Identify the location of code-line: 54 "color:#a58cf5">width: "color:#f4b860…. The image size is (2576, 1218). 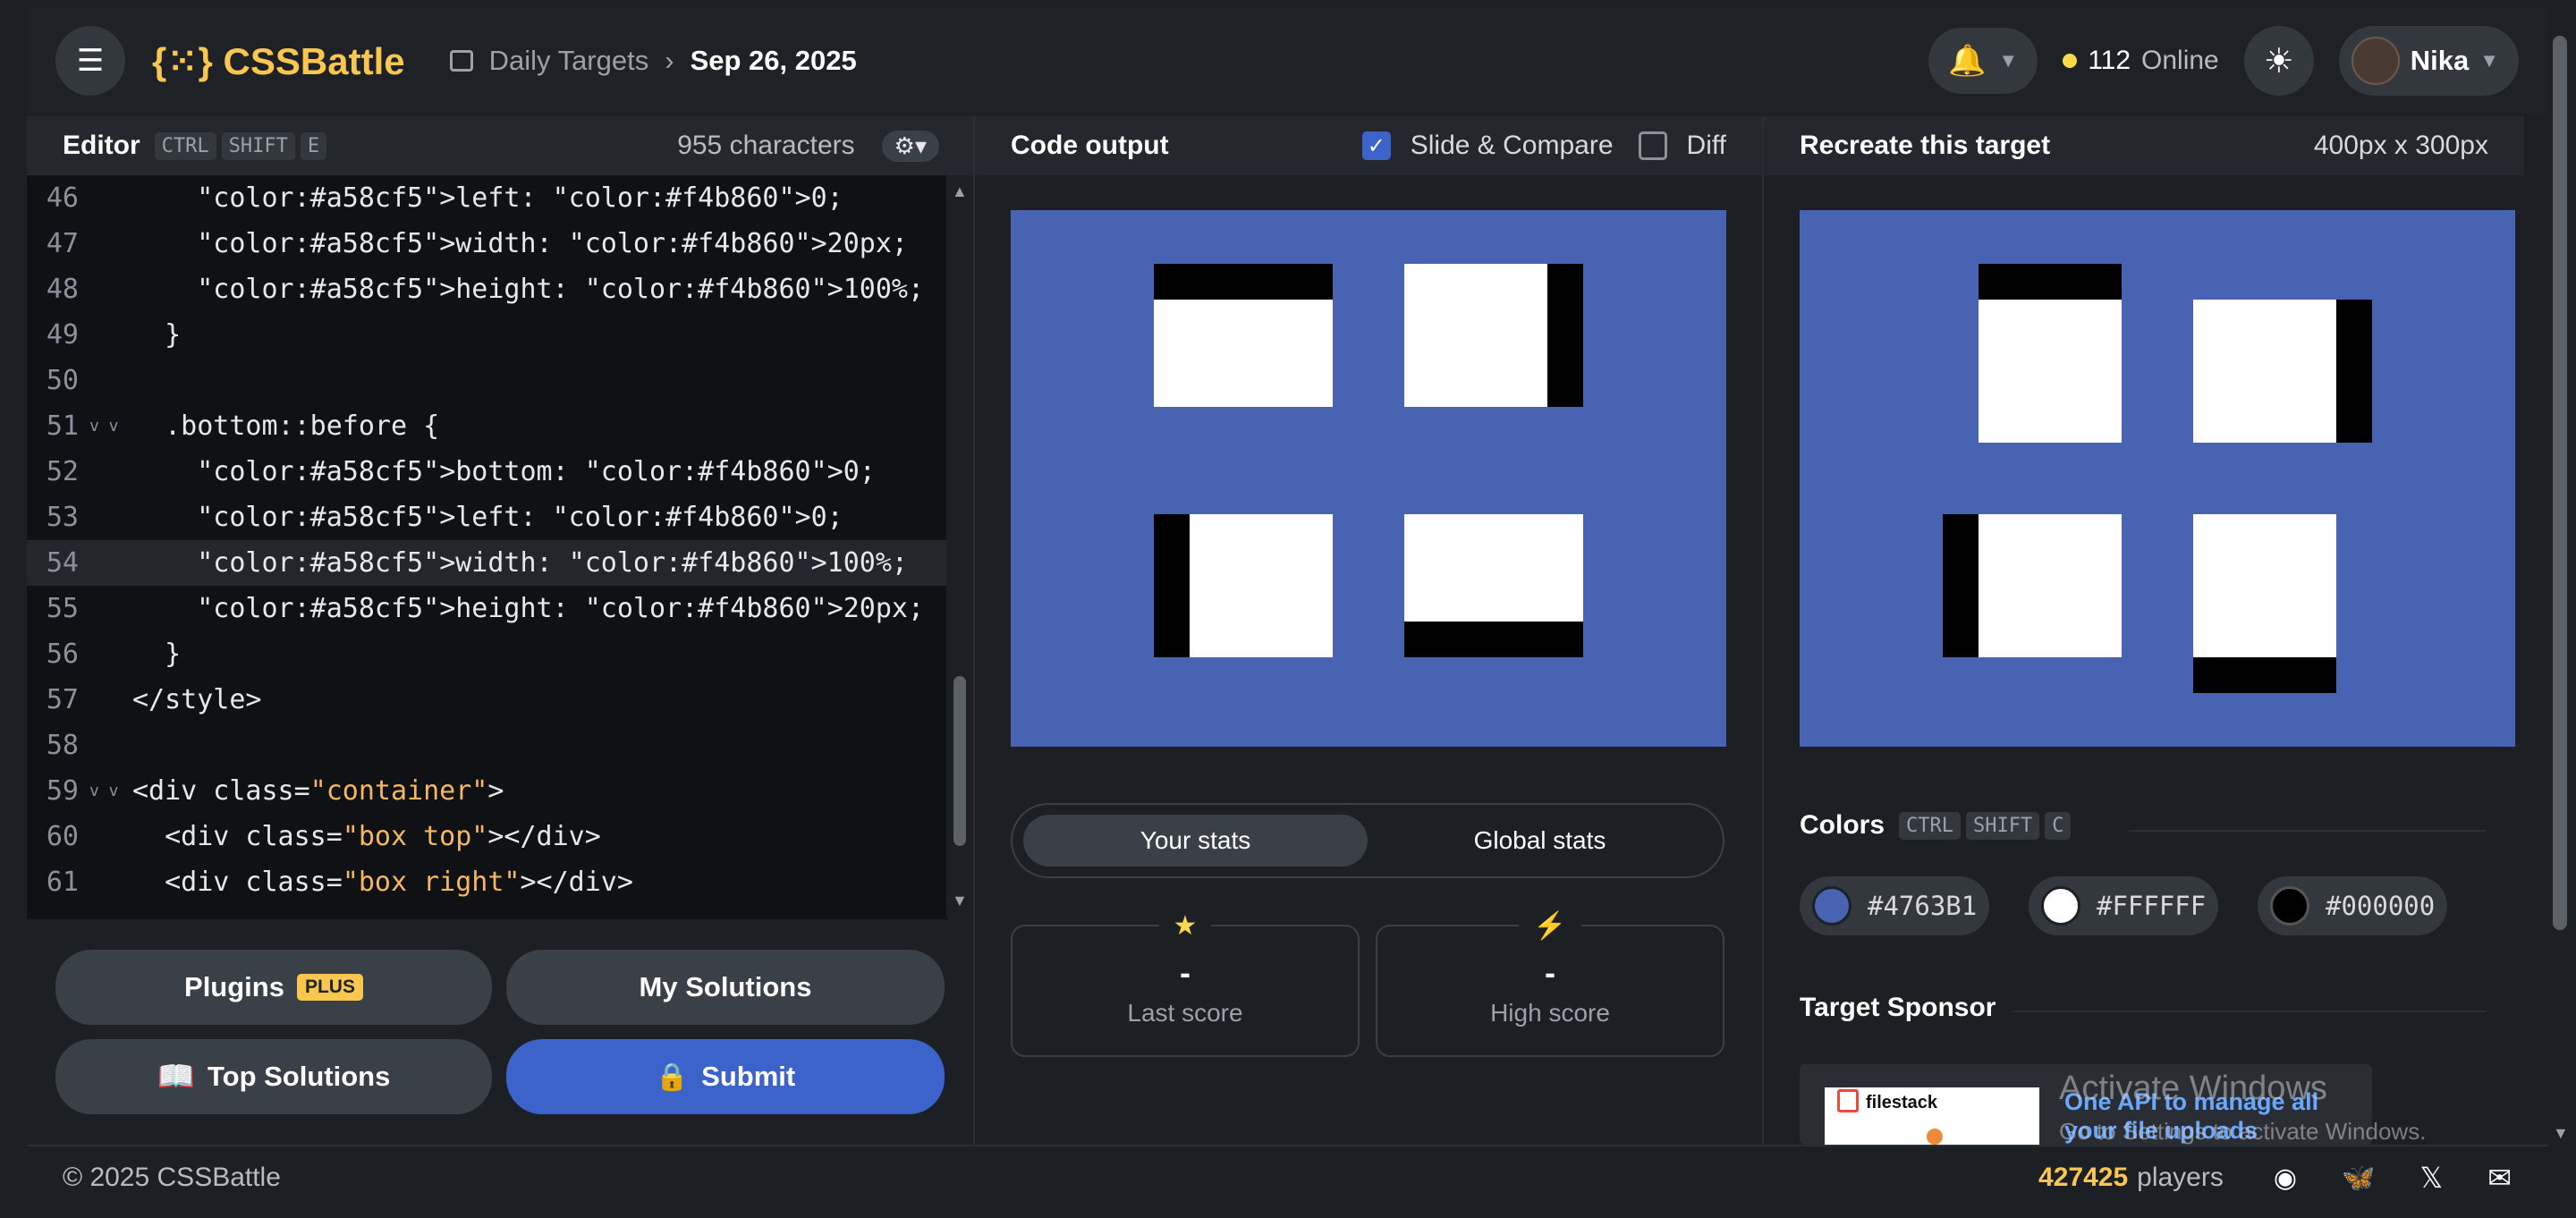
(487, 563).